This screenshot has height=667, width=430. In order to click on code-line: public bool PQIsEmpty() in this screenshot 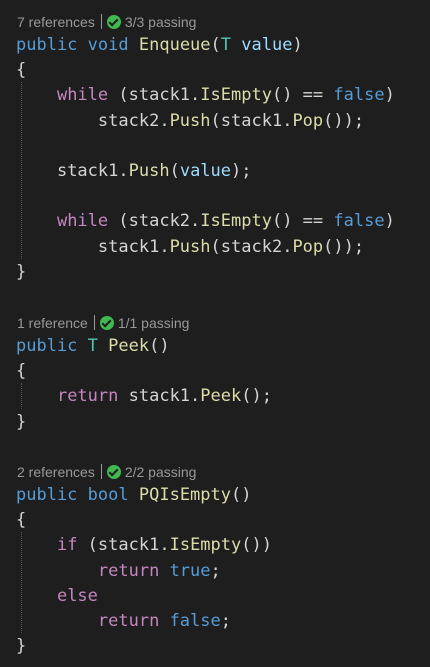, I will do `click(133, 495)`.